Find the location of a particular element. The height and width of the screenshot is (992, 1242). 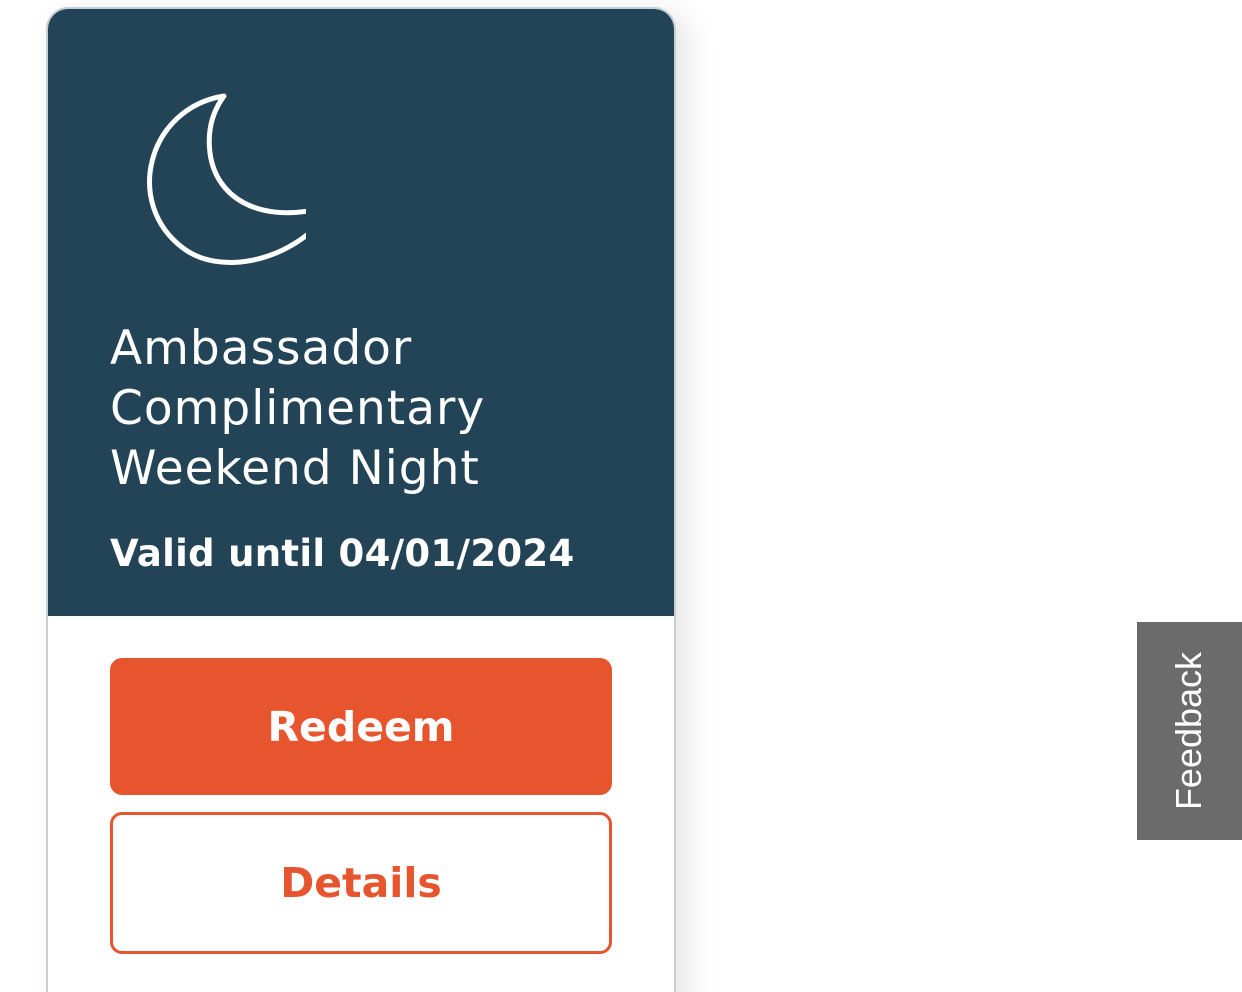

redeem-button: Redeem is located at coordinates (361, 726).